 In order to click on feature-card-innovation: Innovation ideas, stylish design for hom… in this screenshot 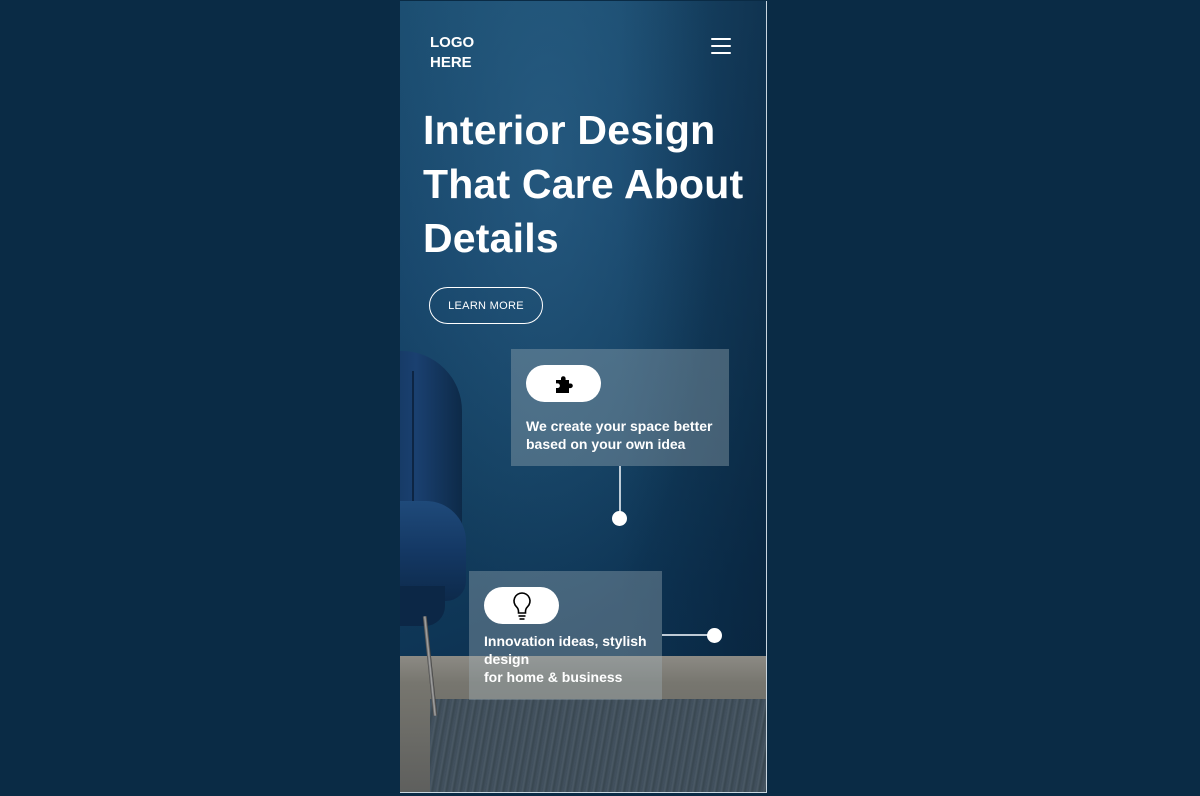, I will do `click(565, 635)`.